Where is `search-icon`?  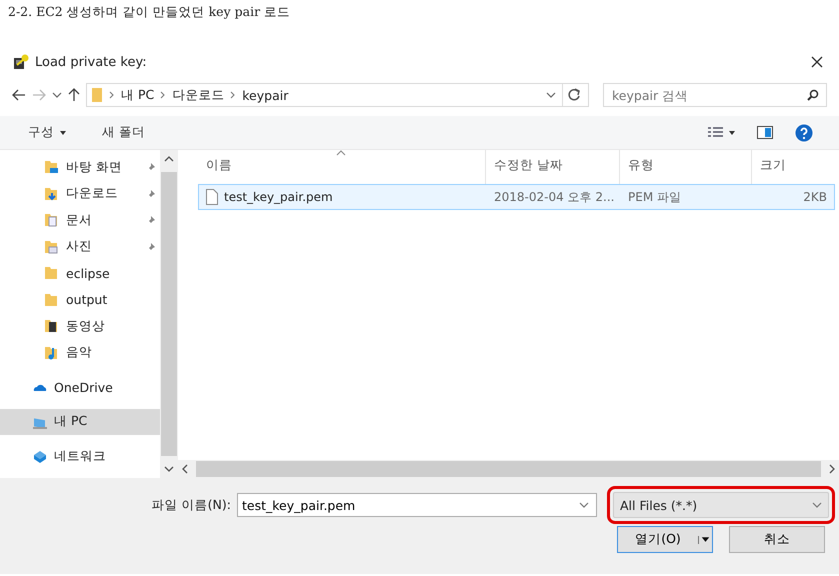 search-icon is located at coordinates (813, 95).